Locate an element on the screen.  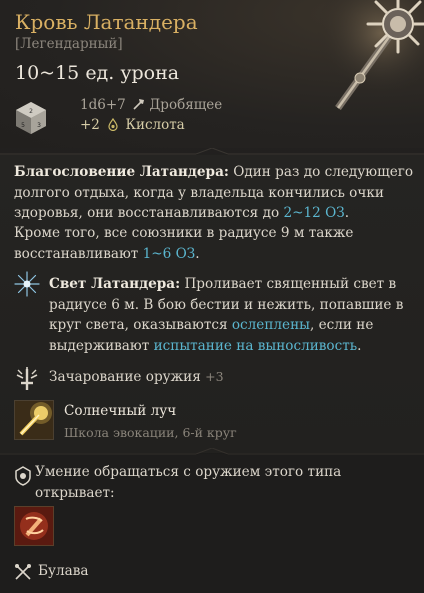
blessing-heal-value: 2~12 ОЗ is located at coordinates (313, 213).